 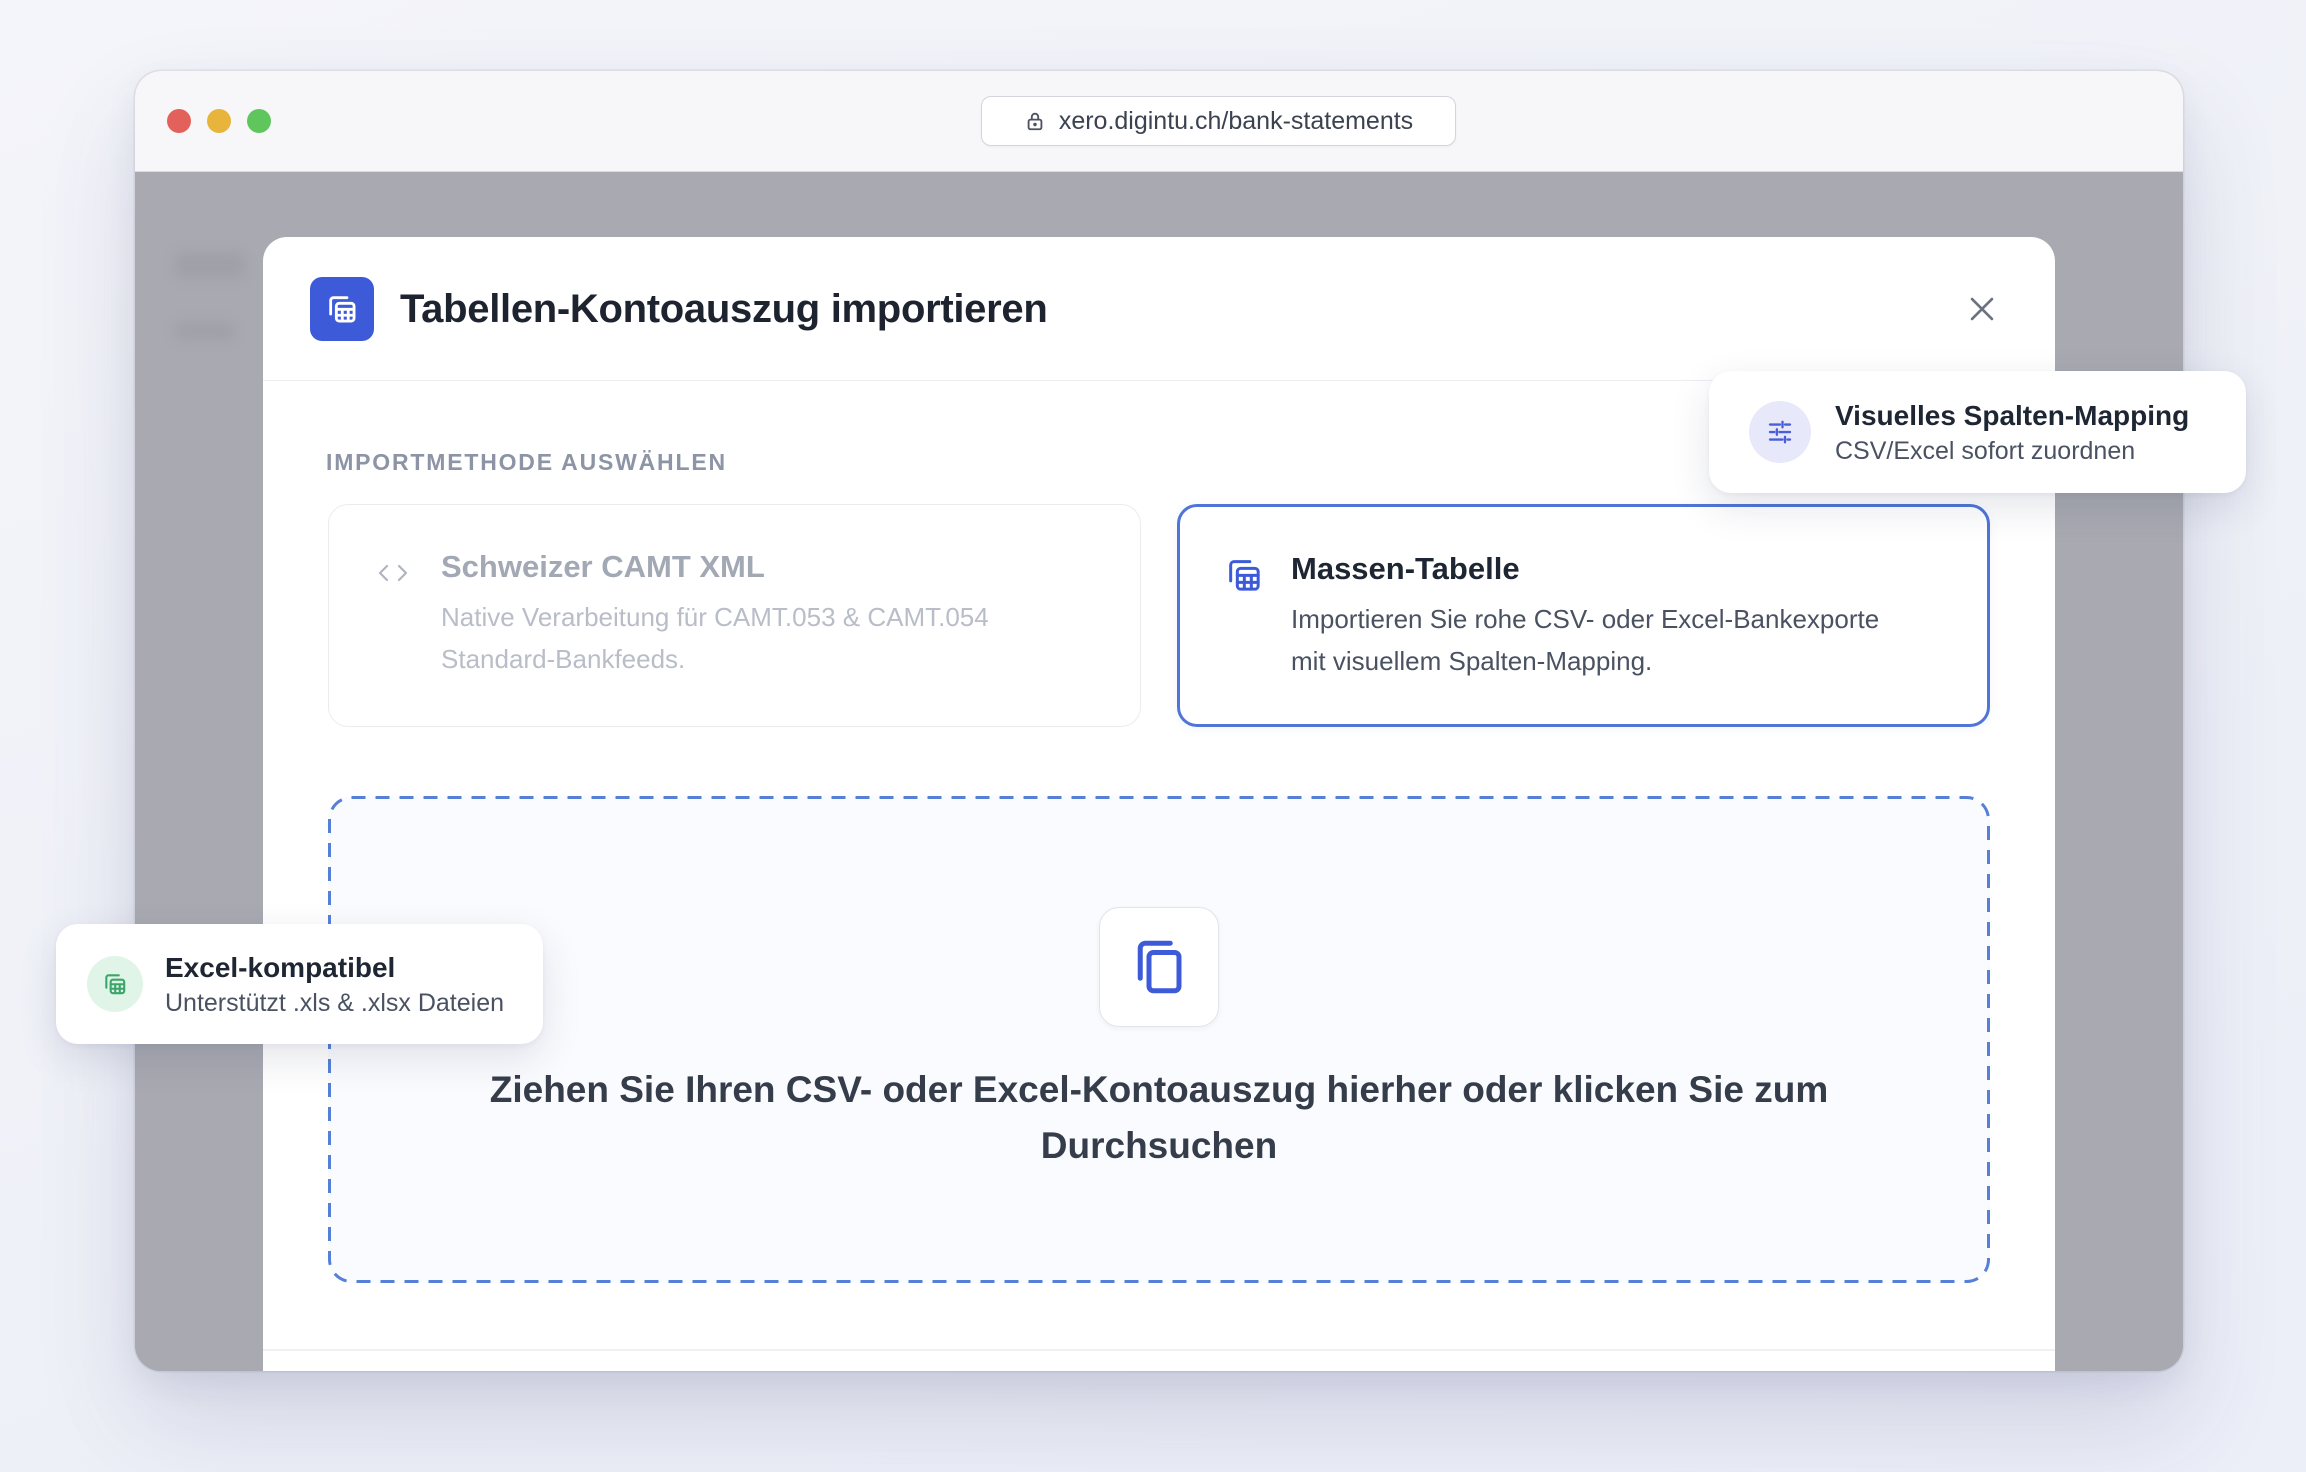 What do you see at coordinates (1985, 451) in the screenshot?
I see `feature-badge-subtitle: CSV/Excel sofort zuordnen` at bounding box center [1985, 451].